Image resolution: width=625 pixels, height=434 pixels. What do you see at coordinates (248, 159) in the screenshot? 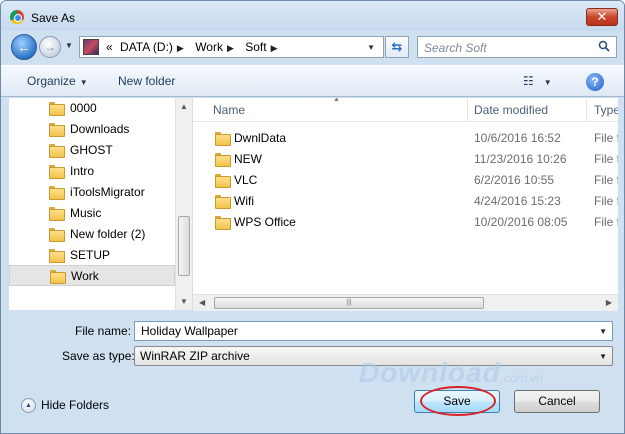
I see `file-name: NEW` at bounding box center [248, 159].